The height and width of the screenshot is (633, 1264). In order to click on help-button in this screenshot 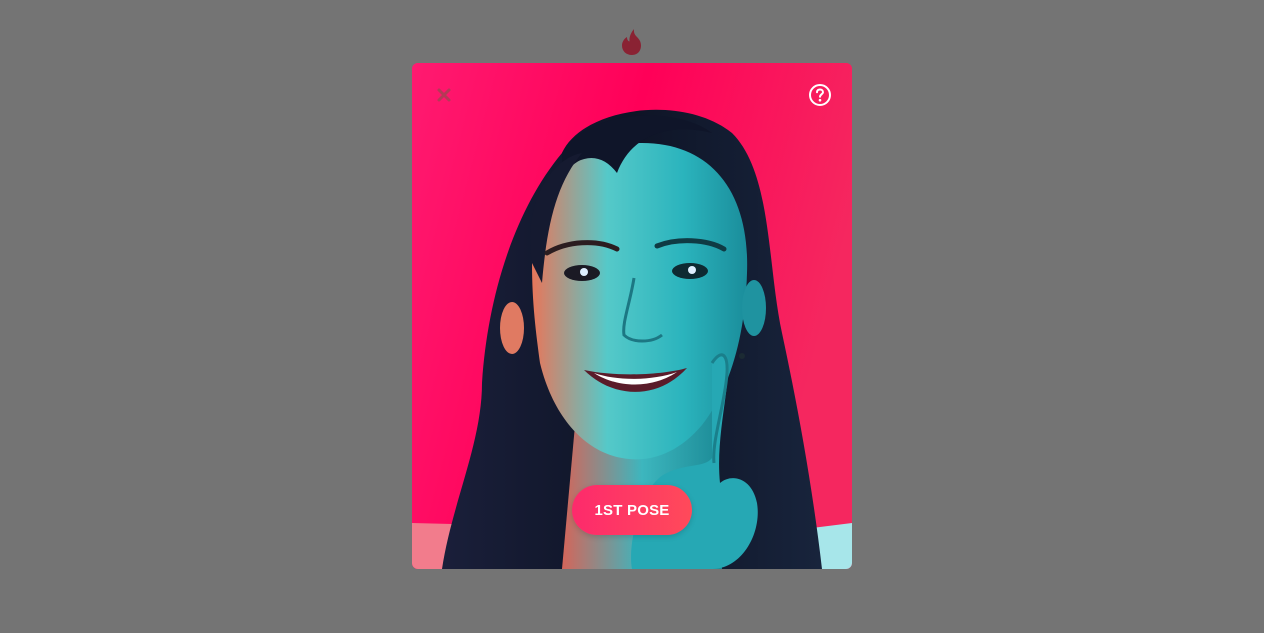, I will do `click(820, 95)`.